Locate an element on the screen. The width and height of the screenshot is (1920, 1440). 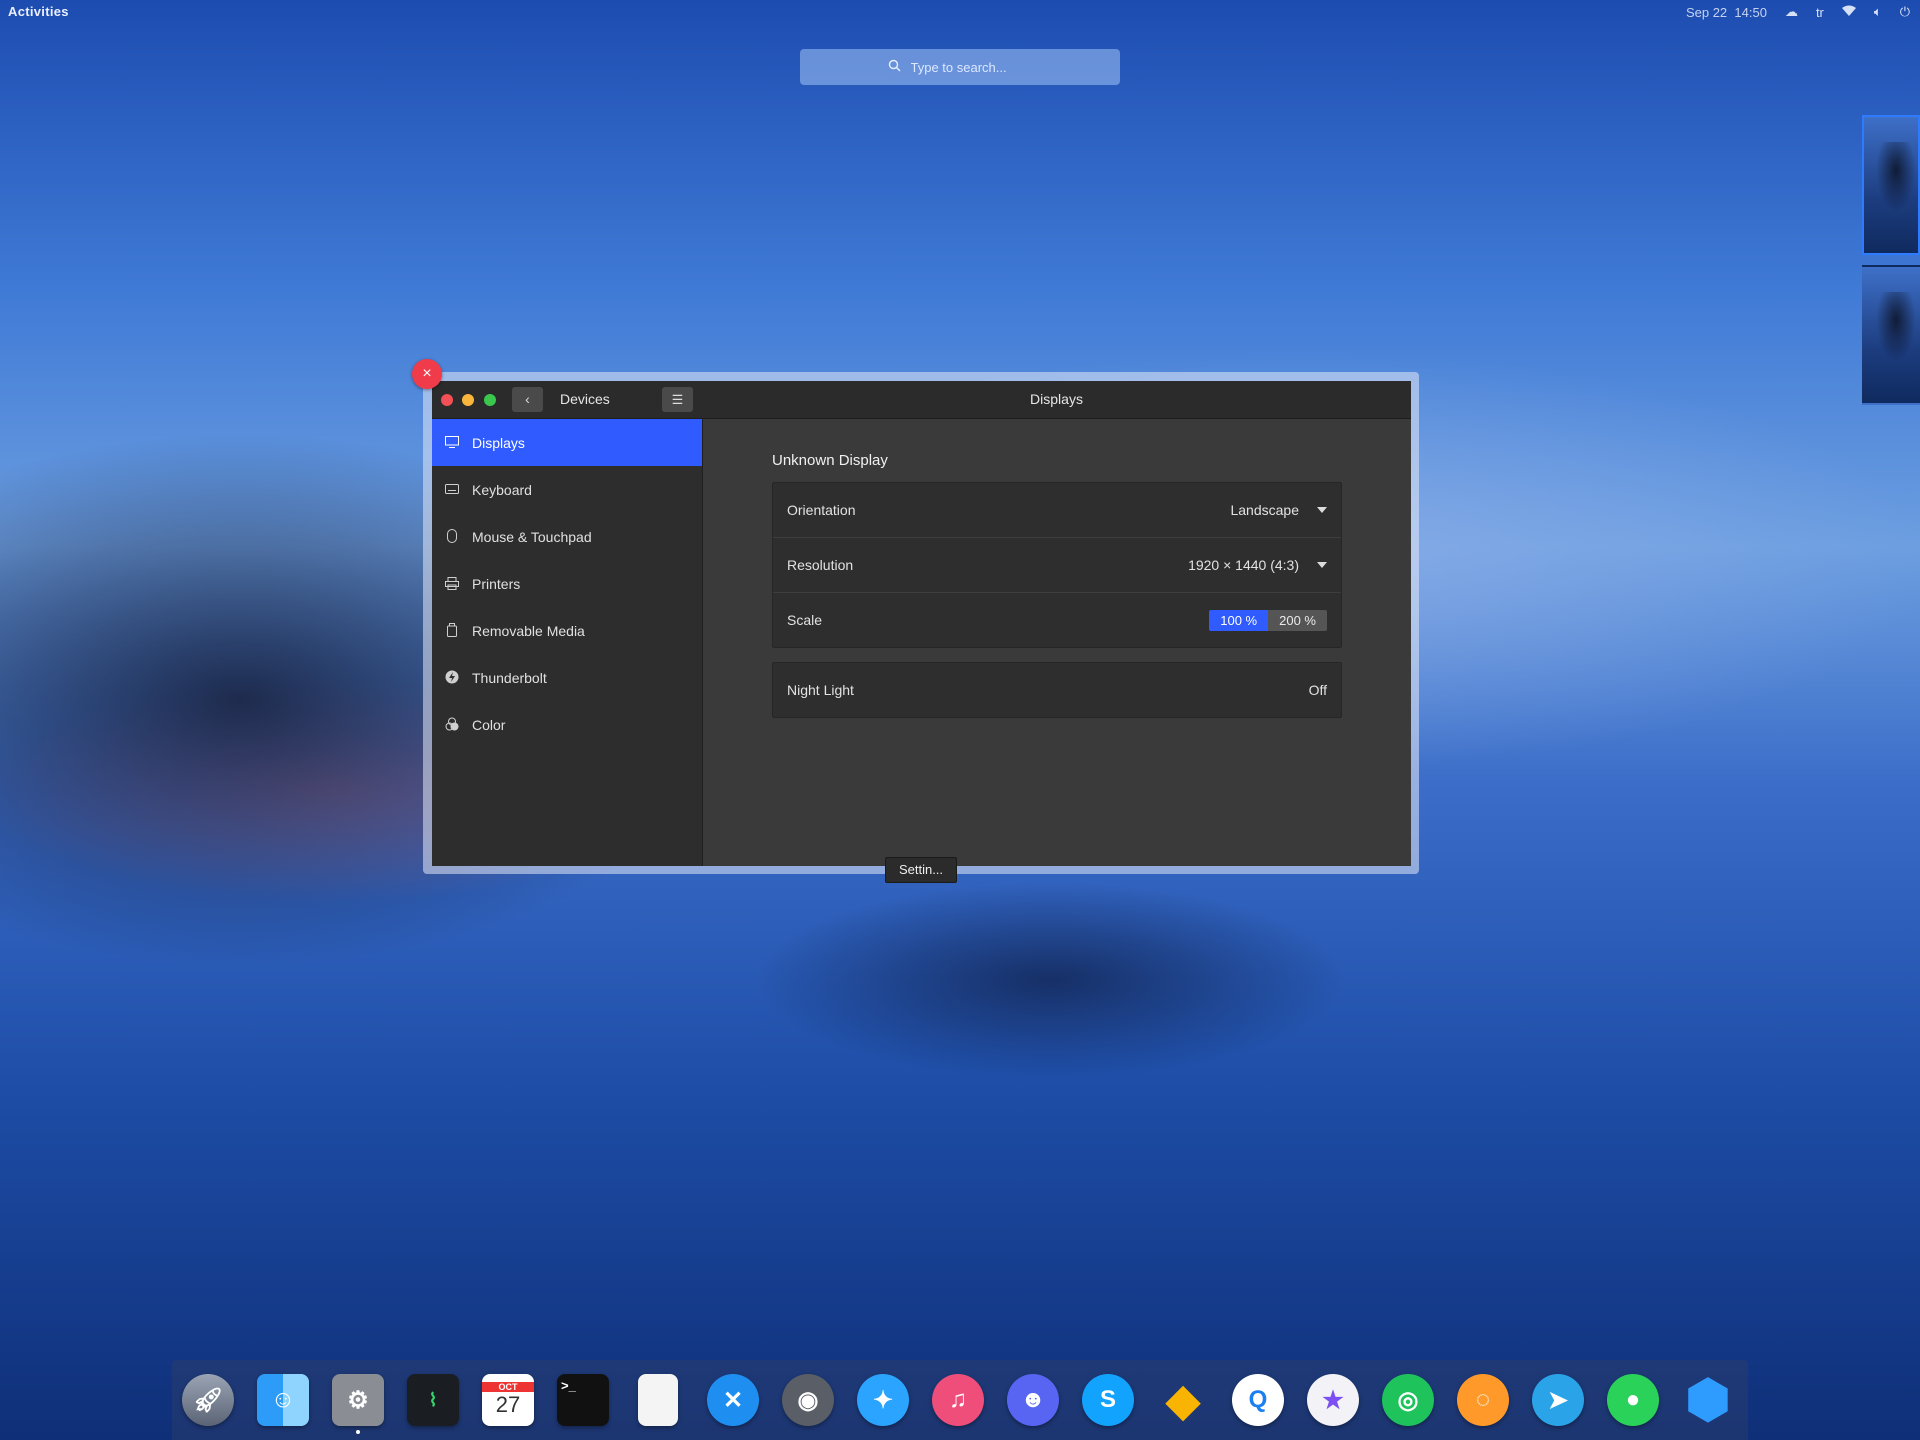
resolution-dropdown: 1920 × 1440 (4:3) is located at coordinates (1257, 565).